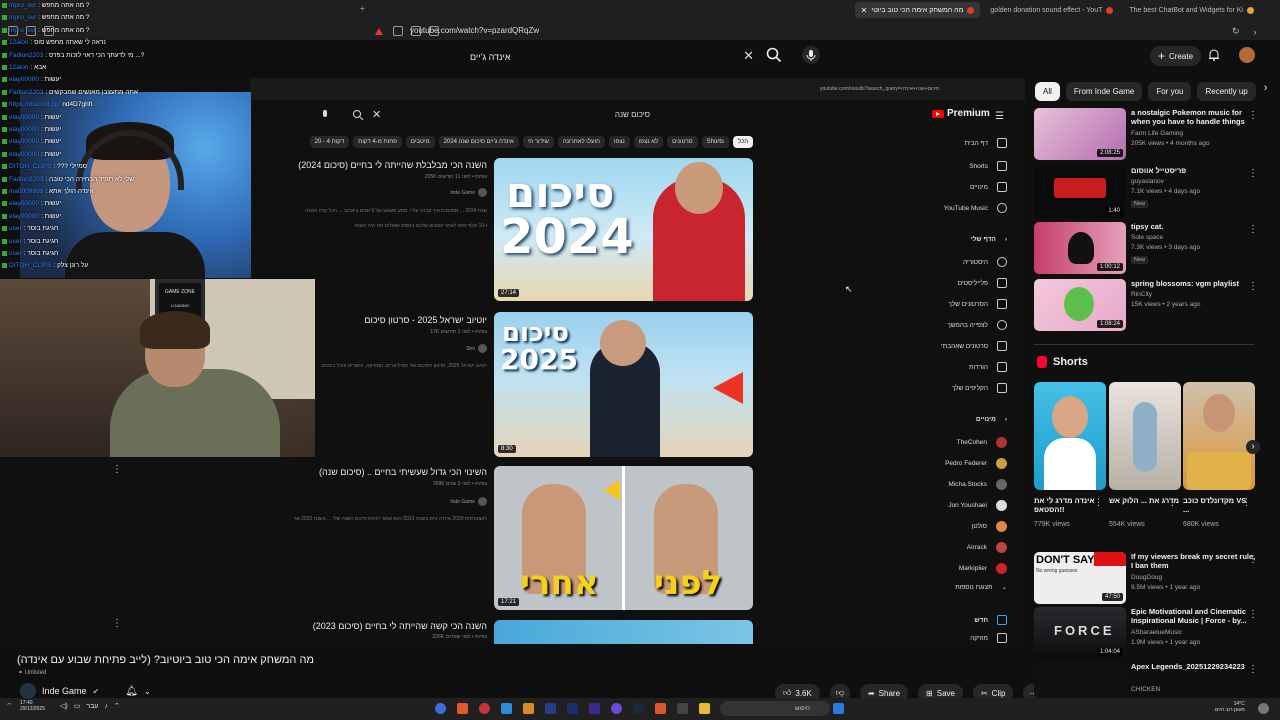 The width and height of the screenshot is (1280, 720). Describe the element at coordinates (978, 166) in the screenshot. I see `nav-label: Shorts` at that location.